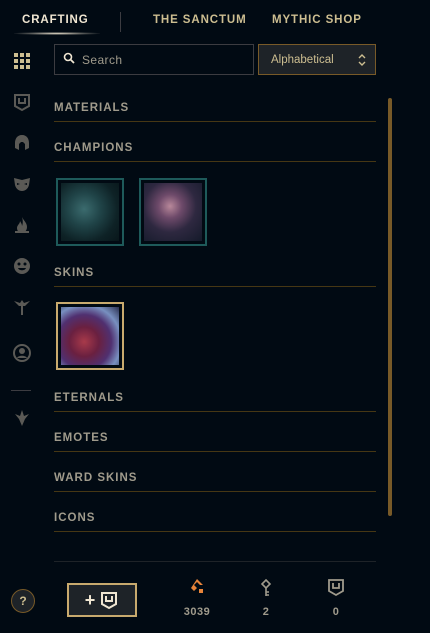  I want to click on key-count: 2, so click(266, 612).